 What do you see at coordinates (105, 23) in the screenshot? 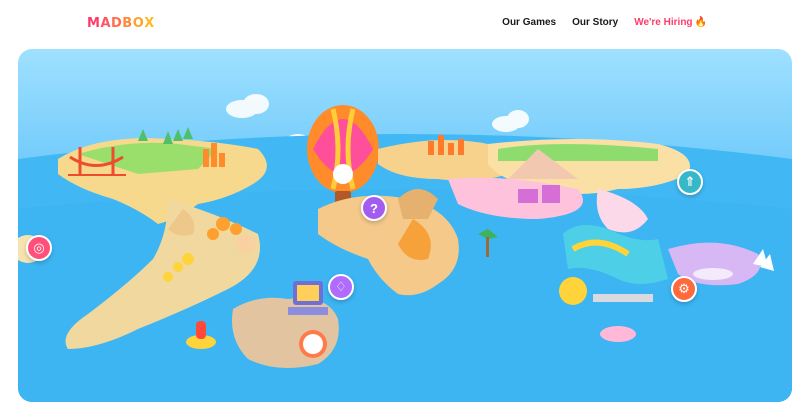
I see `logo-letter: A` at bounding box center [105, 23].